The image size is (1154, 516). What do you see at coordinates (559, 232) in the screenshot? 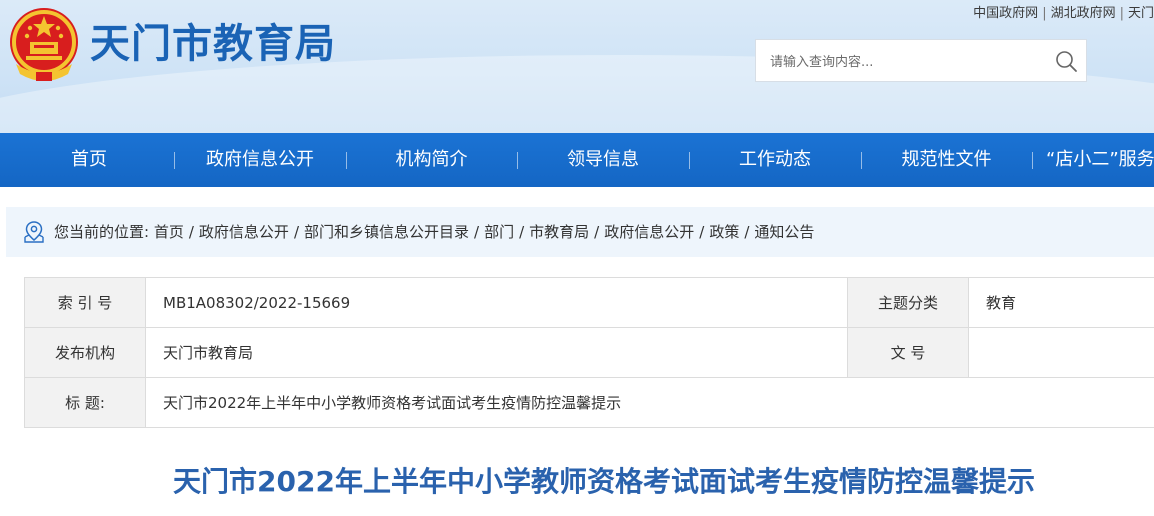
I see `breadcrumb-item-education-bureau: 市教育局` at bounding box center [559, 232].